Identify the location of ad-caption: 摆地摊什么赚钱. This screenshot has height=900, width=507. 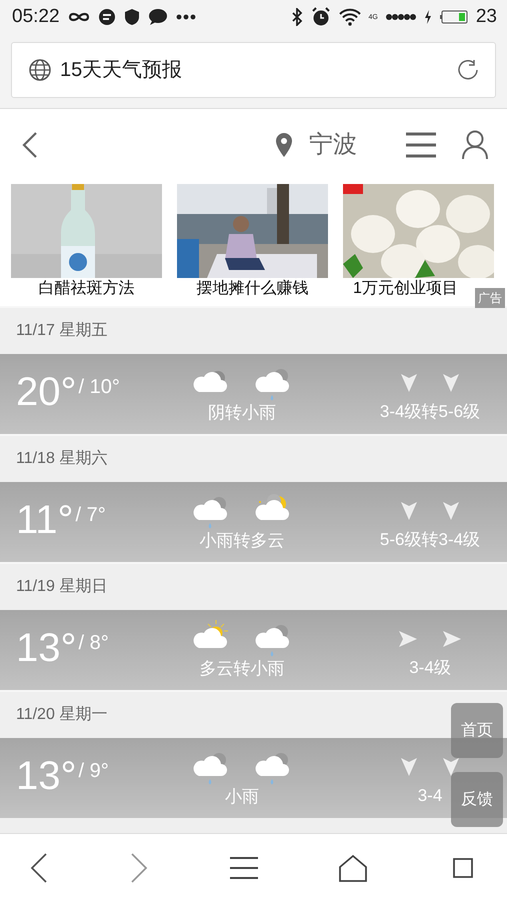
(252, 288).